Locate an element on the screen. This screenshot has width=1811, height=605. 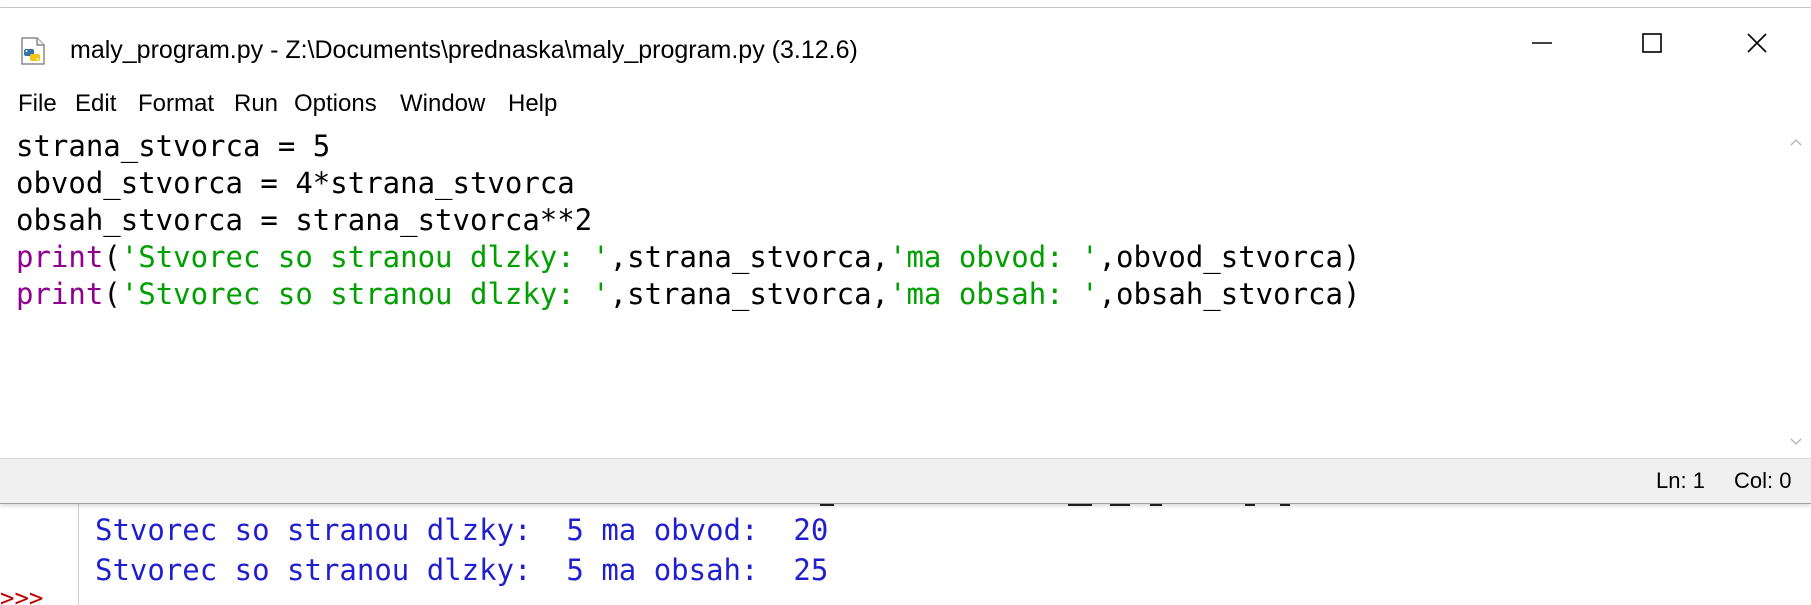
menu-edit: Edit is located at coordinates (95, 104).